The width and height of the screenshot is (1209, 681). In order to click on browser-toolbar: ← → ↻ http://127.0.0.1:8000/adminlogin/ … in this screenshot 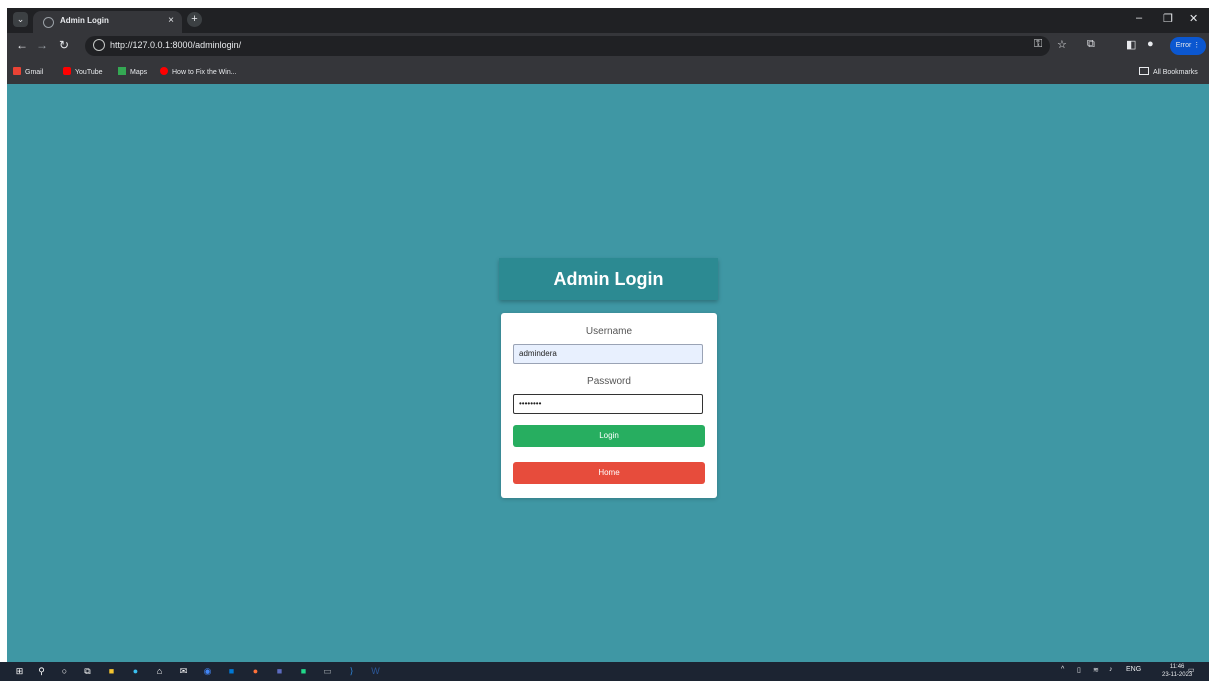, I will do `click(608, 46)`.